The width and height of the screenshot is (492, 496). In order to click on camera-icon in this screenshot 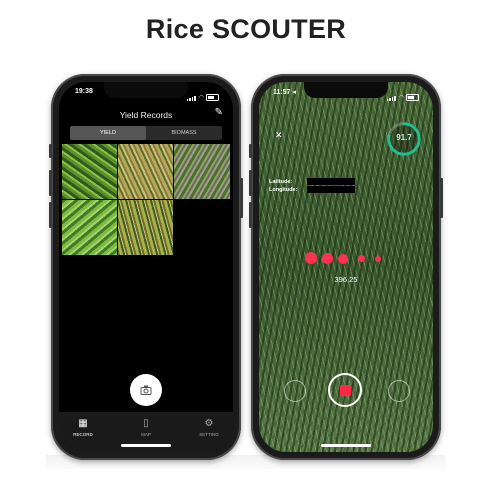, I will do `click(146, 390)`.